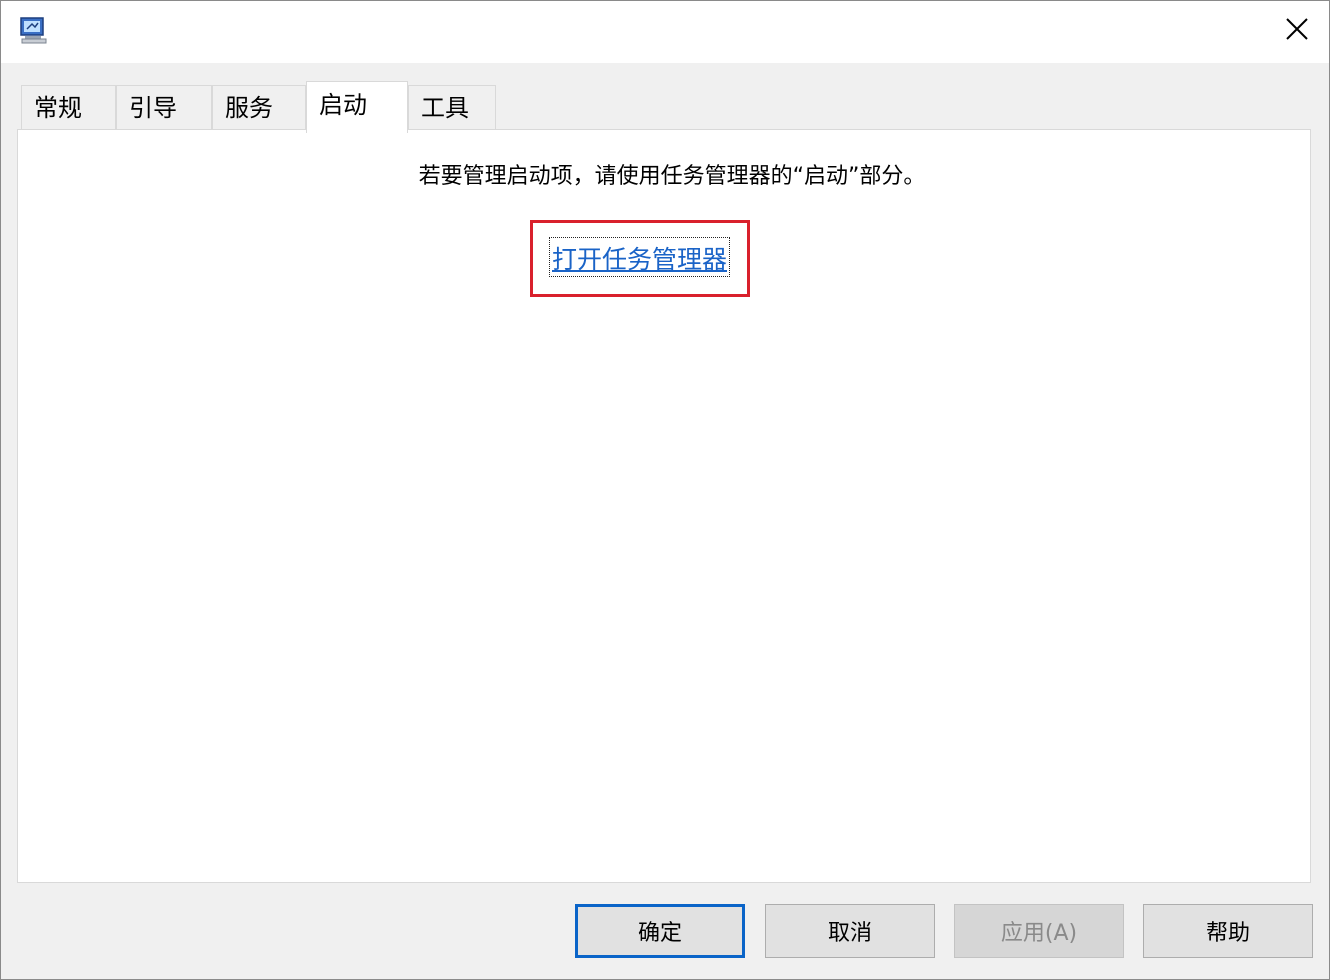 This screenshot has width=1330, height=980. Describe the element at coordinates (672, 176) in the screenshot. I see `startup-info-message: 若要管理启动项，请使用任务管理器的“启动”部分。` at that location.